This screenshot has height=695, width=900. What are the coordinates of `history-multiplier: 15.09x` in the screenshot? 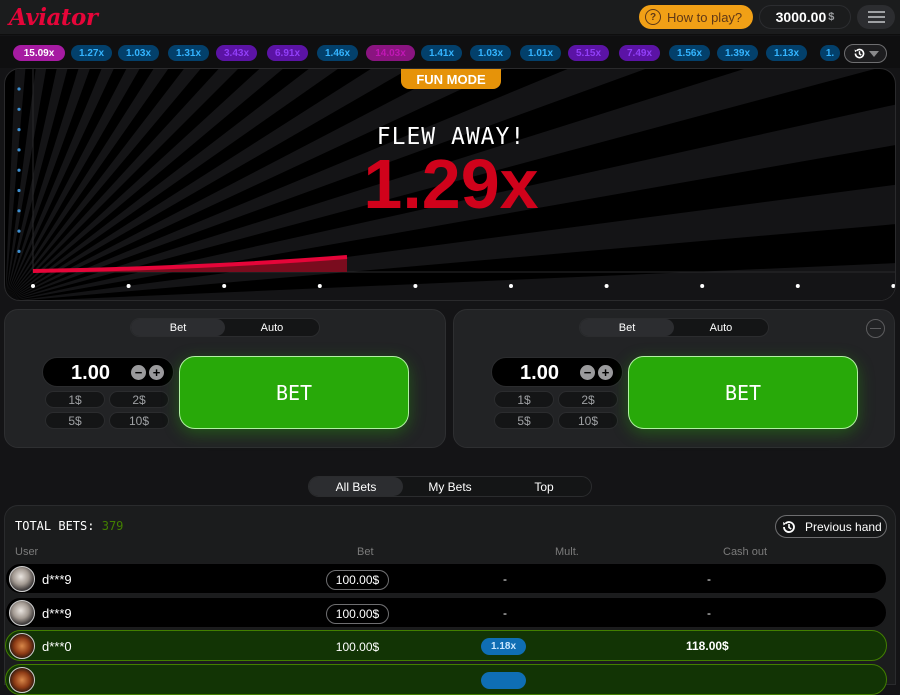 It's located at (39, 53).